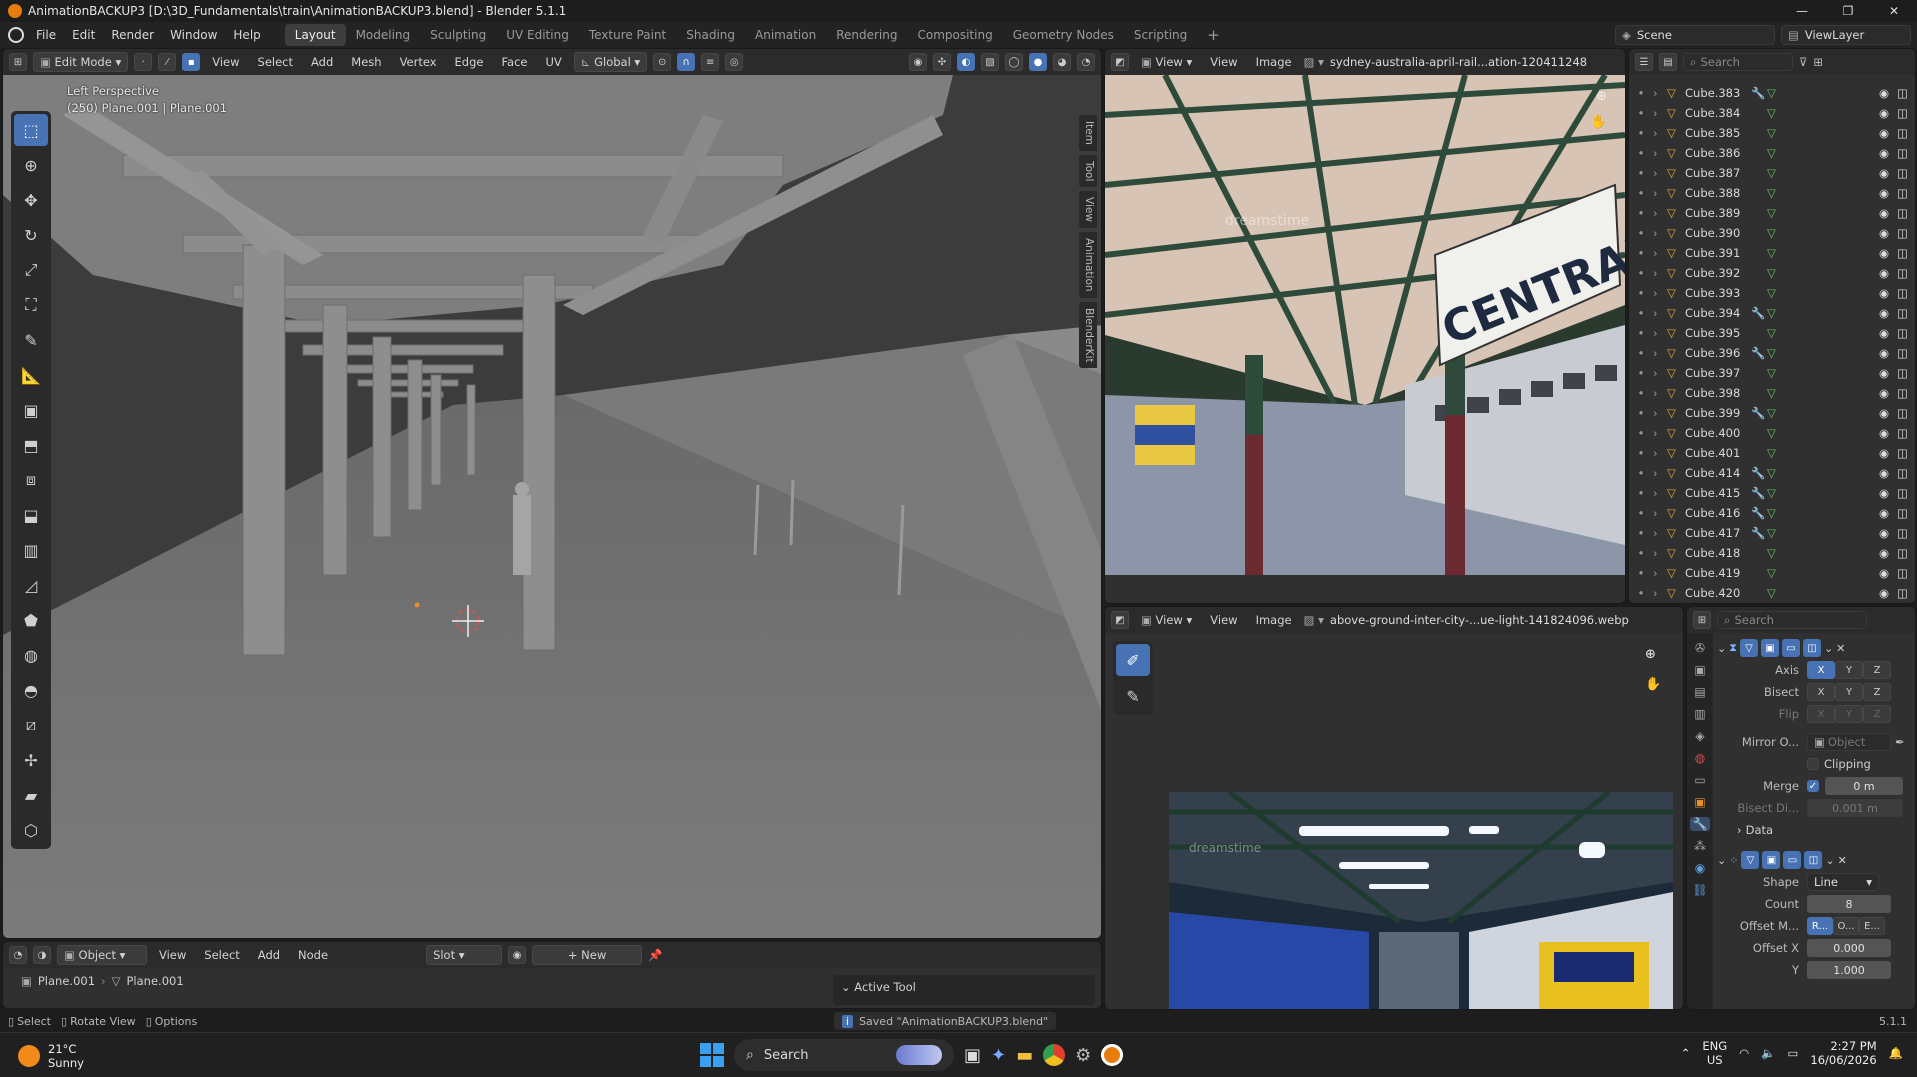 Image resolution: width=1917 pixels, height=1077 pixels. What do you see at coordinates (1699, 714) in the screenshot?
I see `view-layer-tab-icon: ▥` at bounding box center [1699, 714].